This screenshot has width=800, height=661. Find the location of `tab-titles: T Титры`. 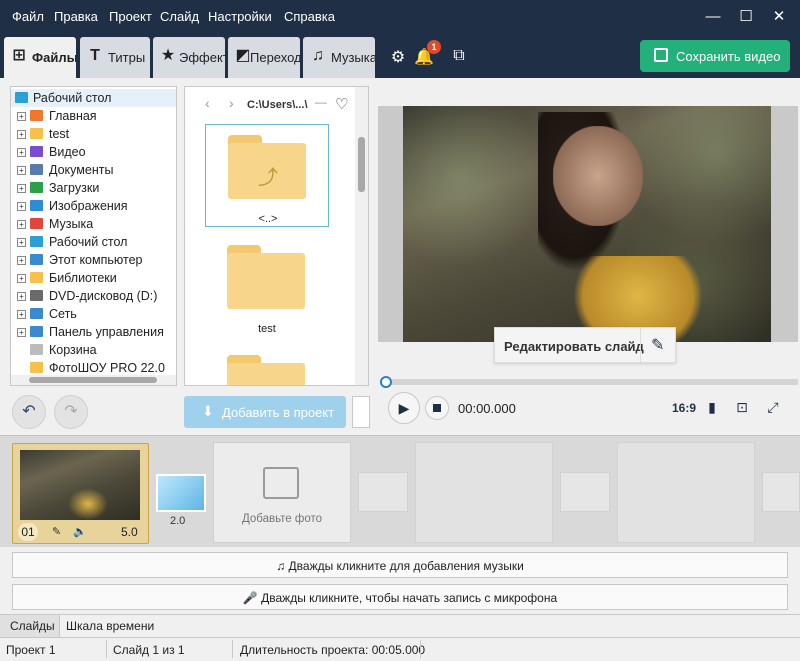

tab-titles: T Титры is located at coordinates (115, 57).